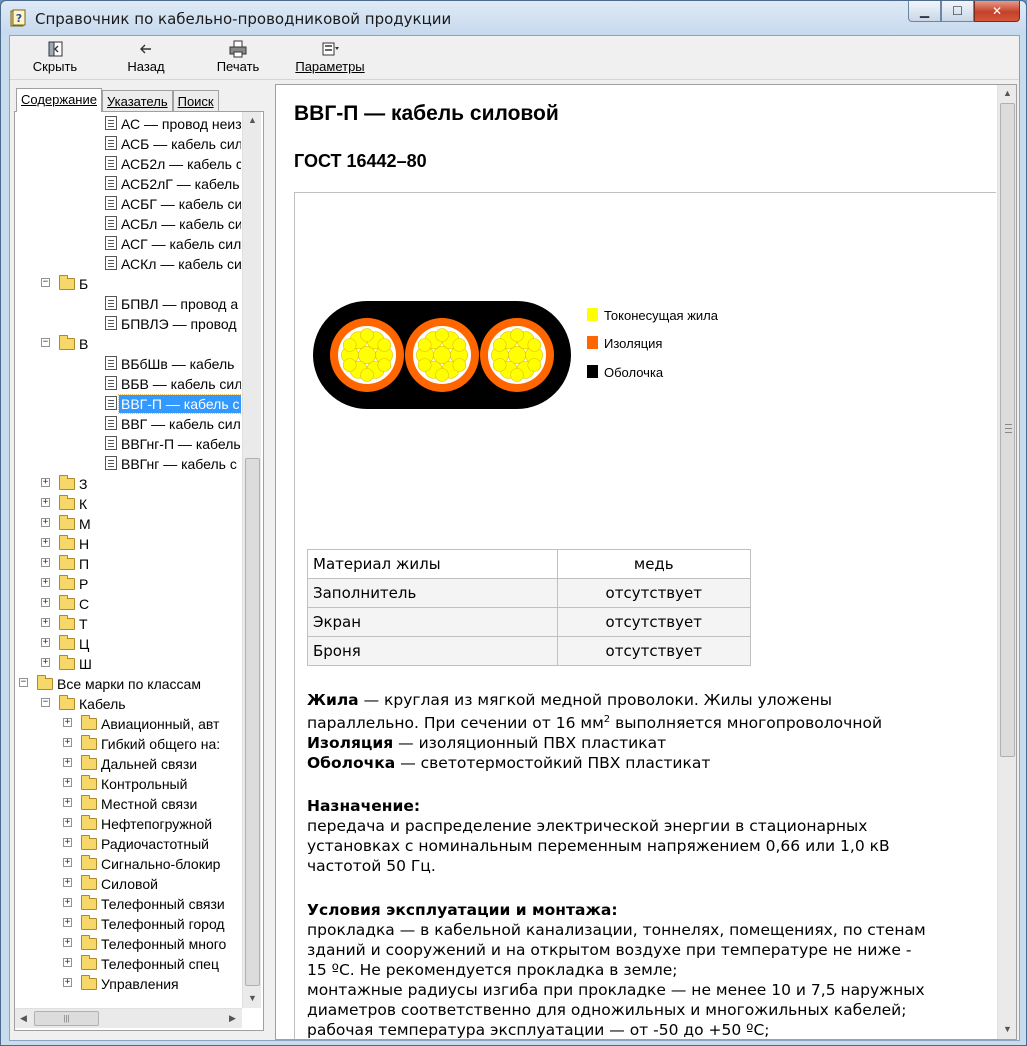  Describe the element at coordinates (128, 804) in the screenshot. I see `tree-item-folder: + Местной связи` at that location.